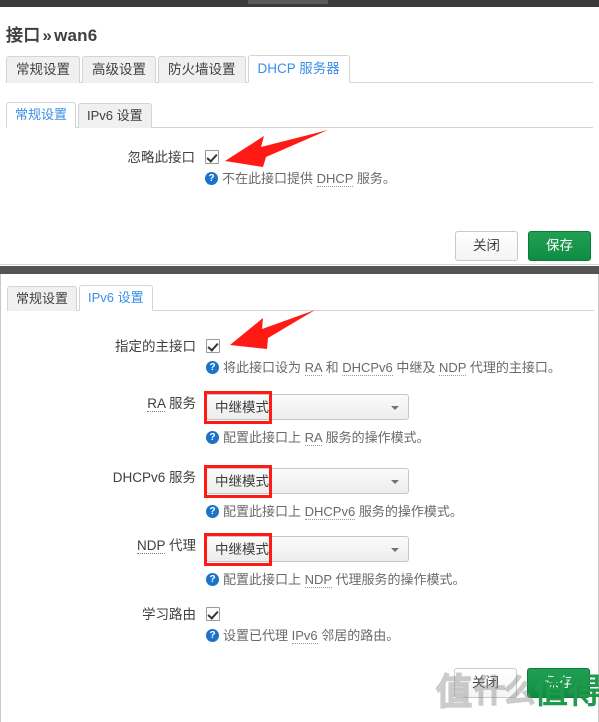  Describe the element at coordinates (212, 156) in the screenshot. I see `checkbox-ignore-interface` at that location.